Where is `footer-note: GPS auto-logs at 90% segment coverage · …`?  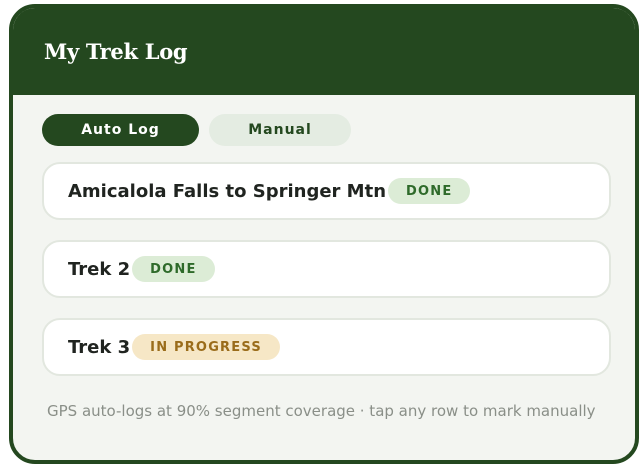 footer-note: GPS auto-logs at 90% segment coverage · … is located at coordinates (321, 411).